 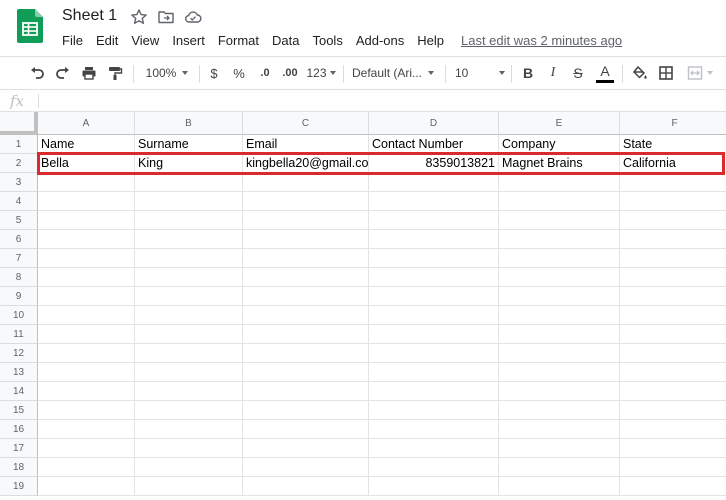 What do you see at coordinates (86, 163) in the screenshot?
I see `cell-a2: Bella` at bounding box center [86, 163].